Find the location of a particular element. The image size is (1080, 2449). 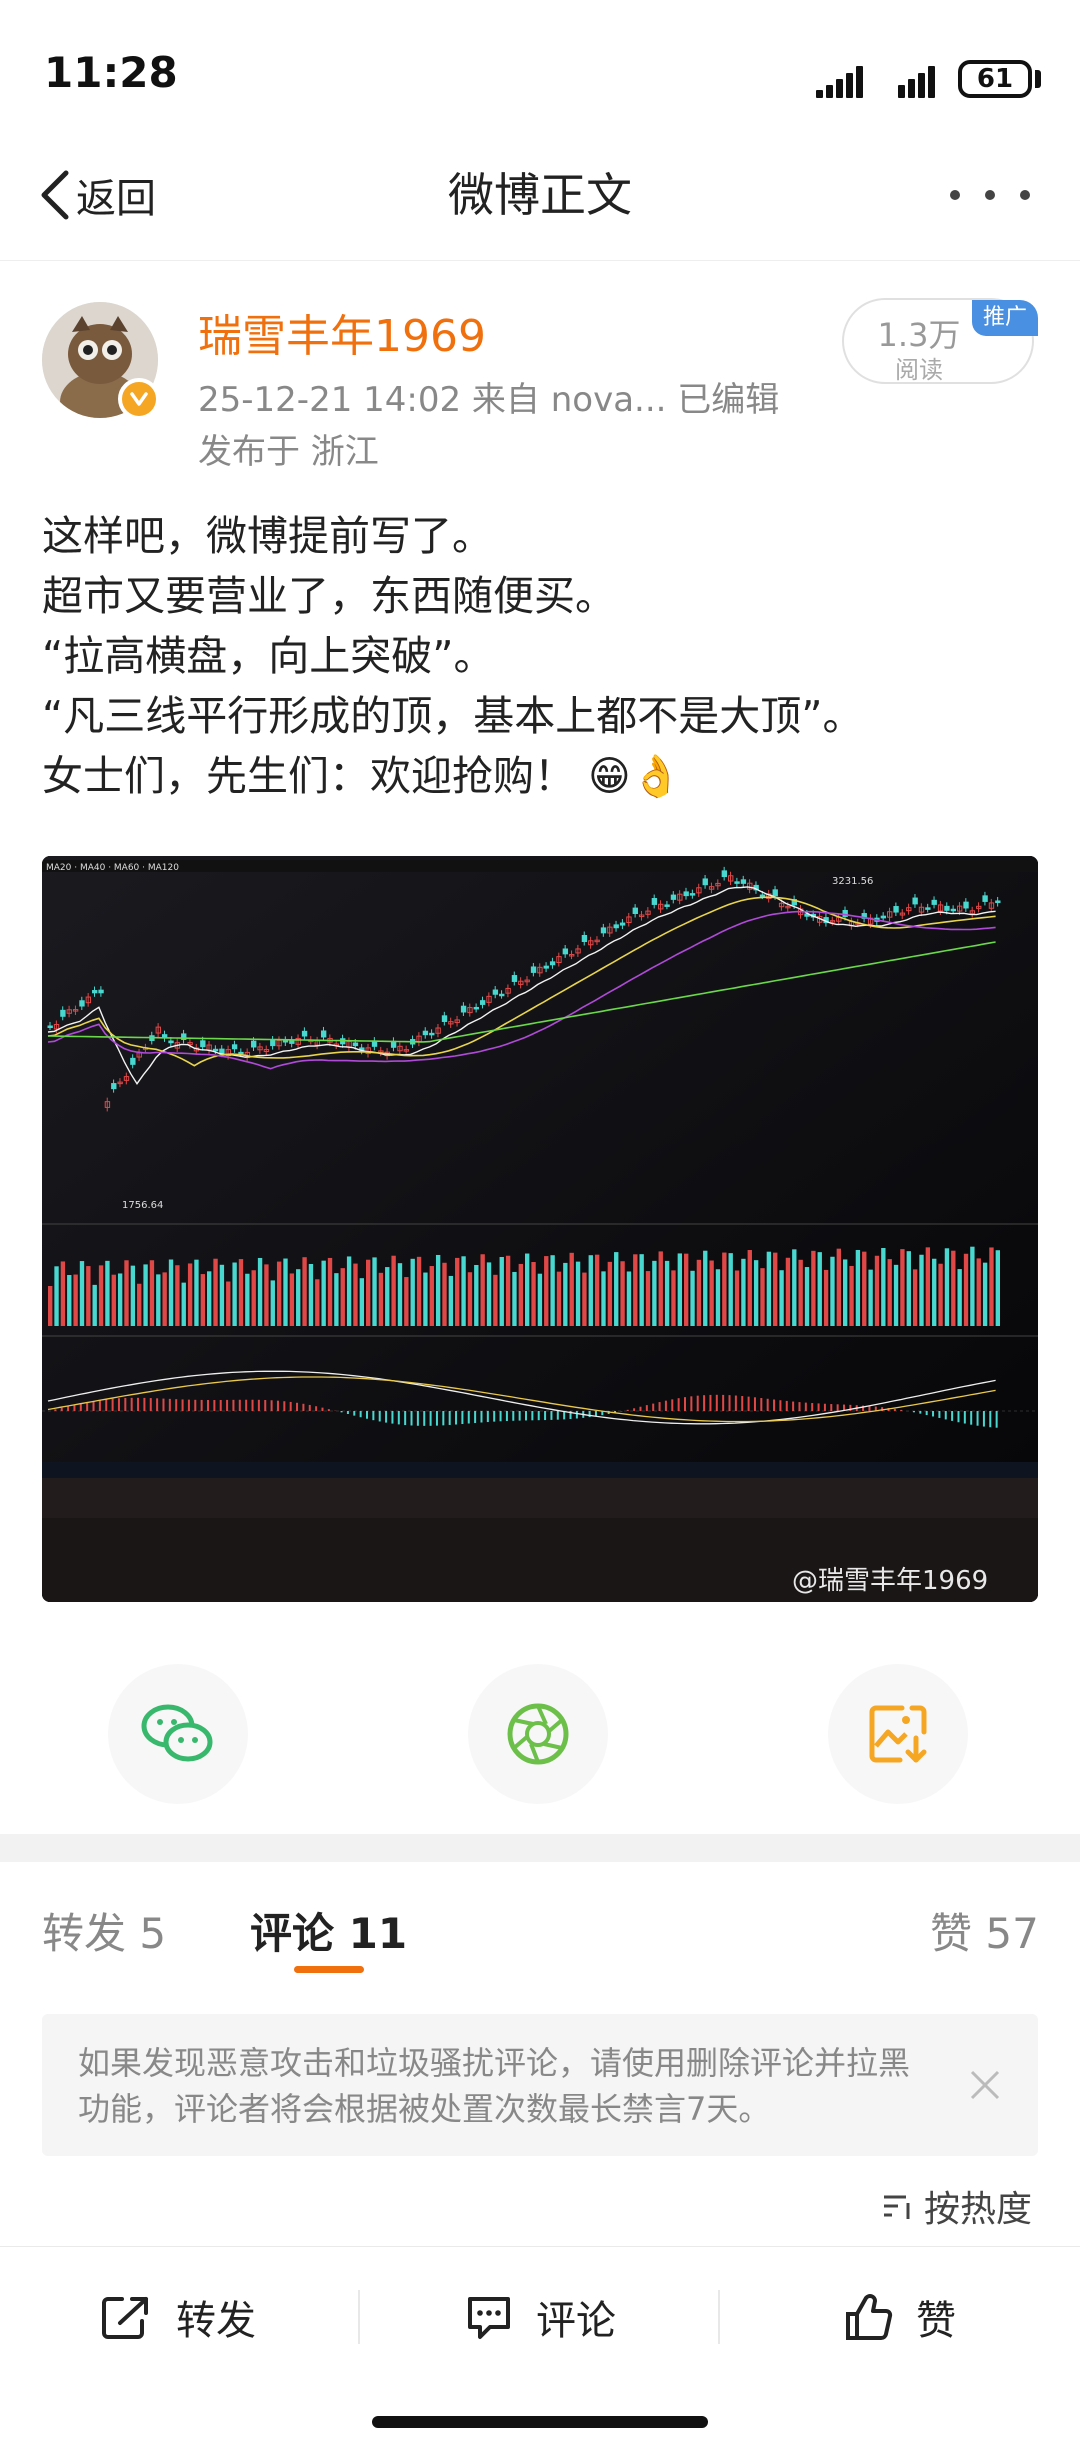

home-indicator is located at coordinates (540, 2422).